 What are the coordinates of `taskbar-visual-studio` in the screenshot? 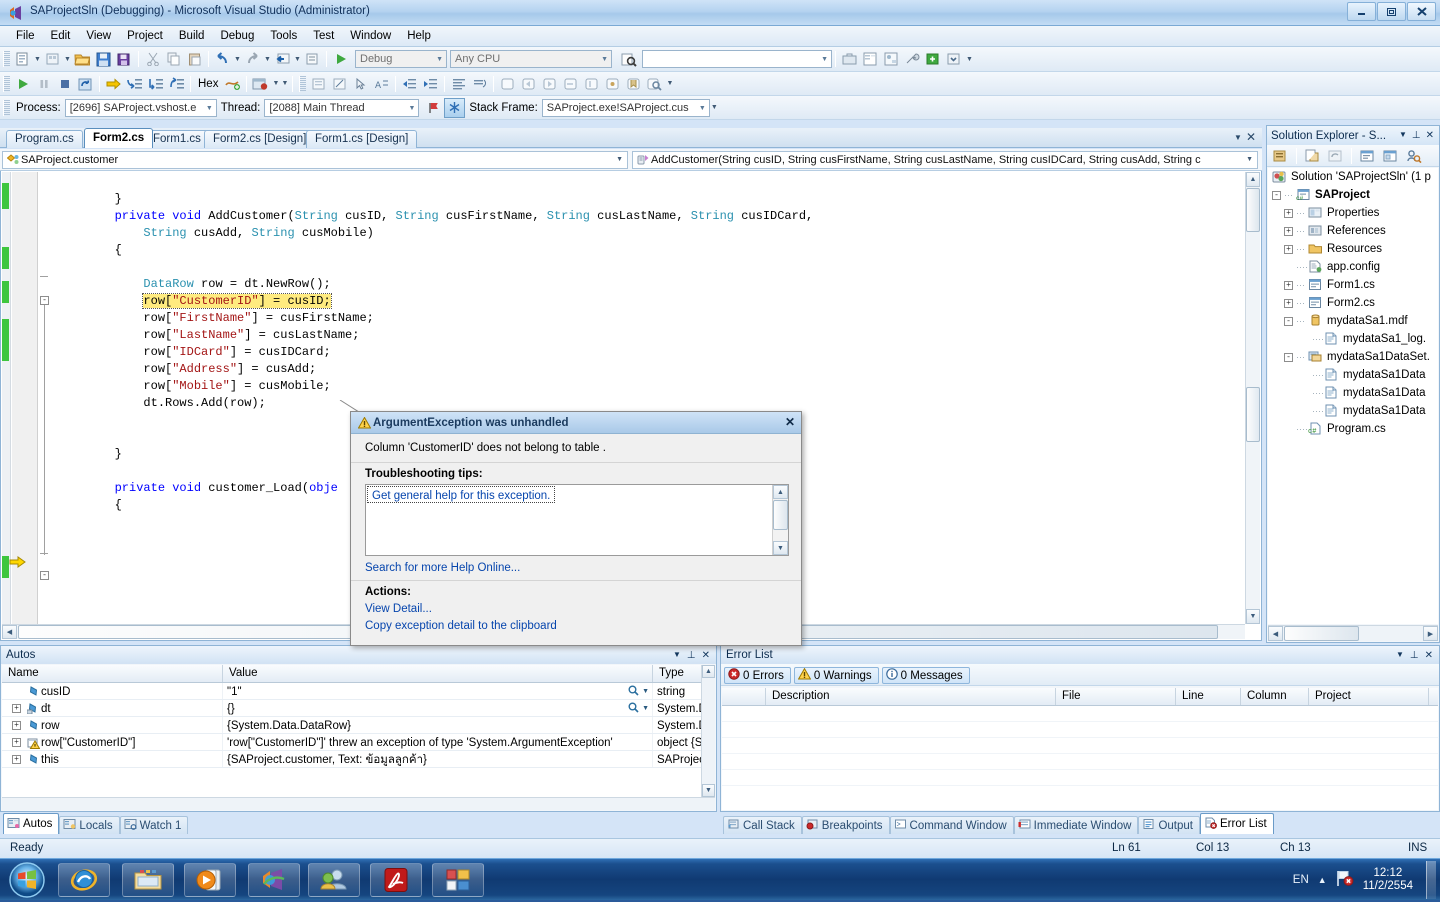 It's located at (274, 880).